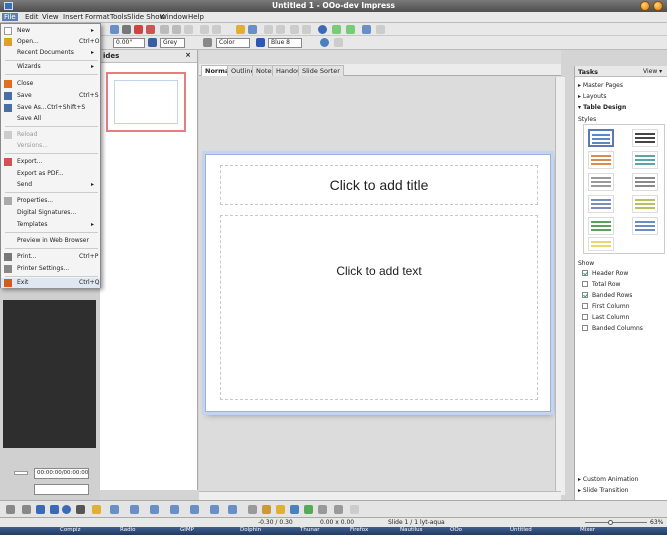 The width and height of the screenshot is (667, 535). What do you see at coordinates (61, 489) in the screenshot?
I see `media-field` at bounding box center [61, 489].